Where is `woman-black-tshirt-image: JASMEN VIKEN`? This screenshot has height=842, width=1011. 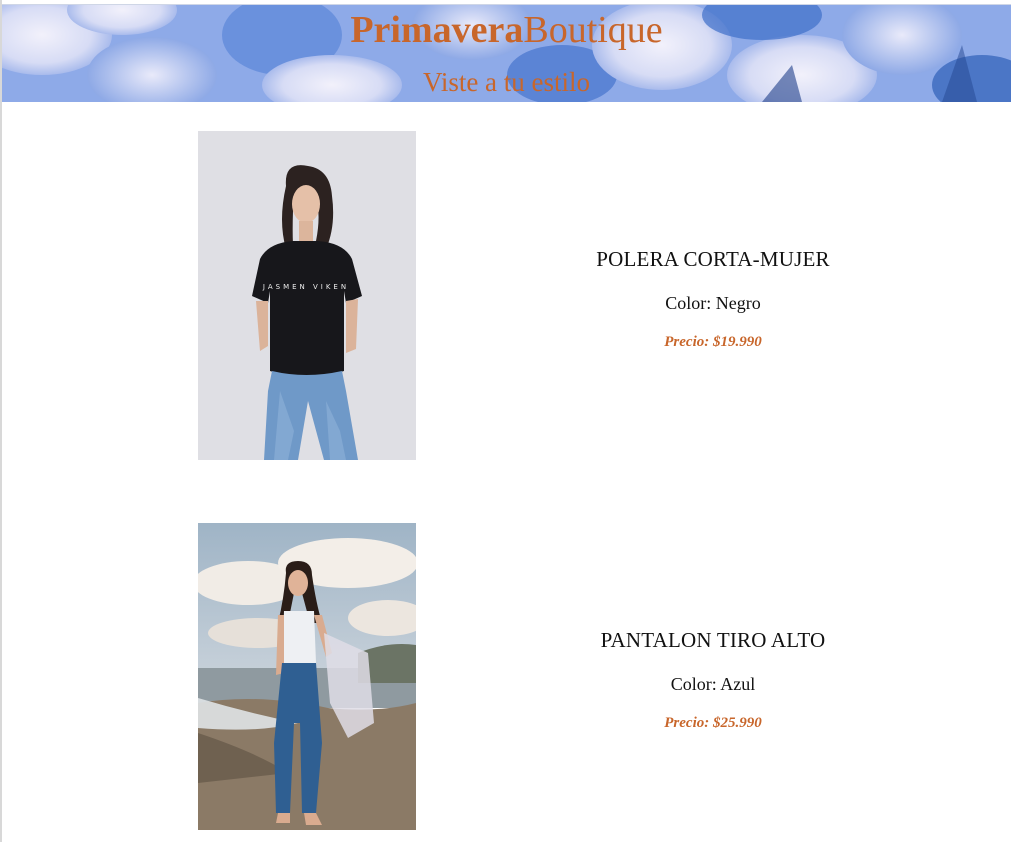 woman-black-tshirt-image: JASMEN VIKEN is located at coordinates (307, 295).